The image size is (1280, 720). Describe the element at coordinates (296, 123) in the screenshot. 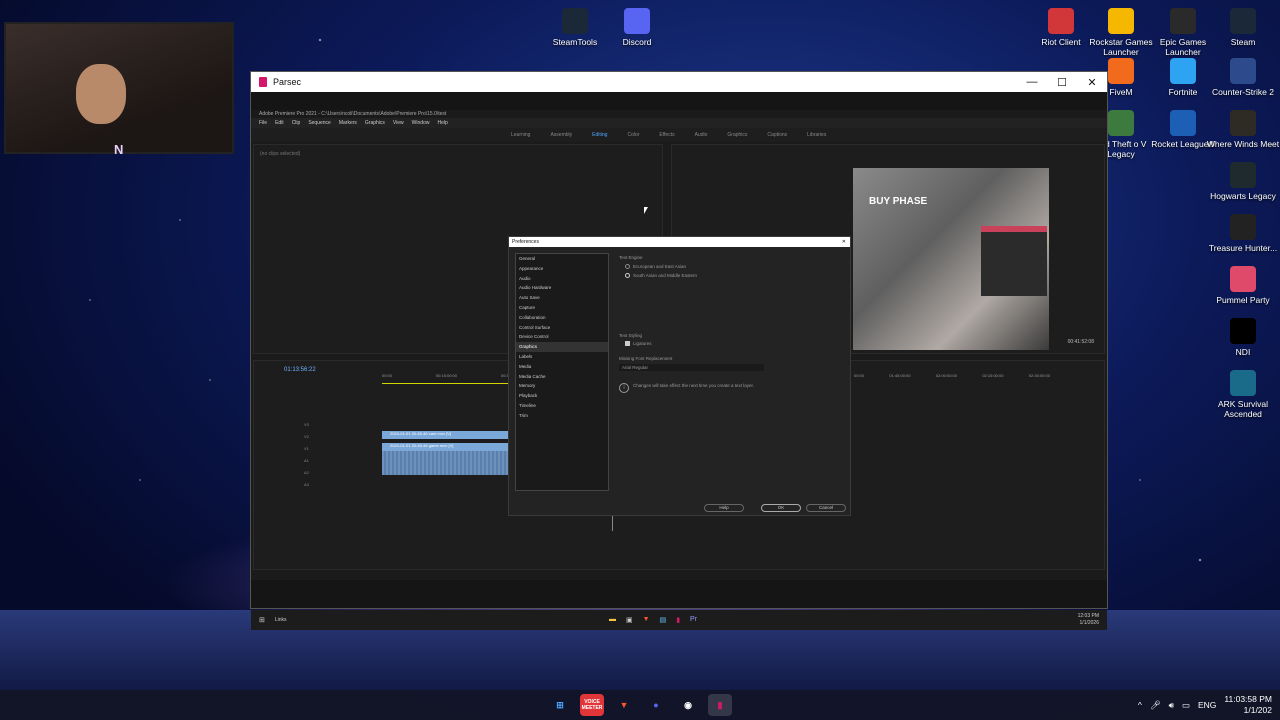

I see `menu-clip: Clip` at that location.